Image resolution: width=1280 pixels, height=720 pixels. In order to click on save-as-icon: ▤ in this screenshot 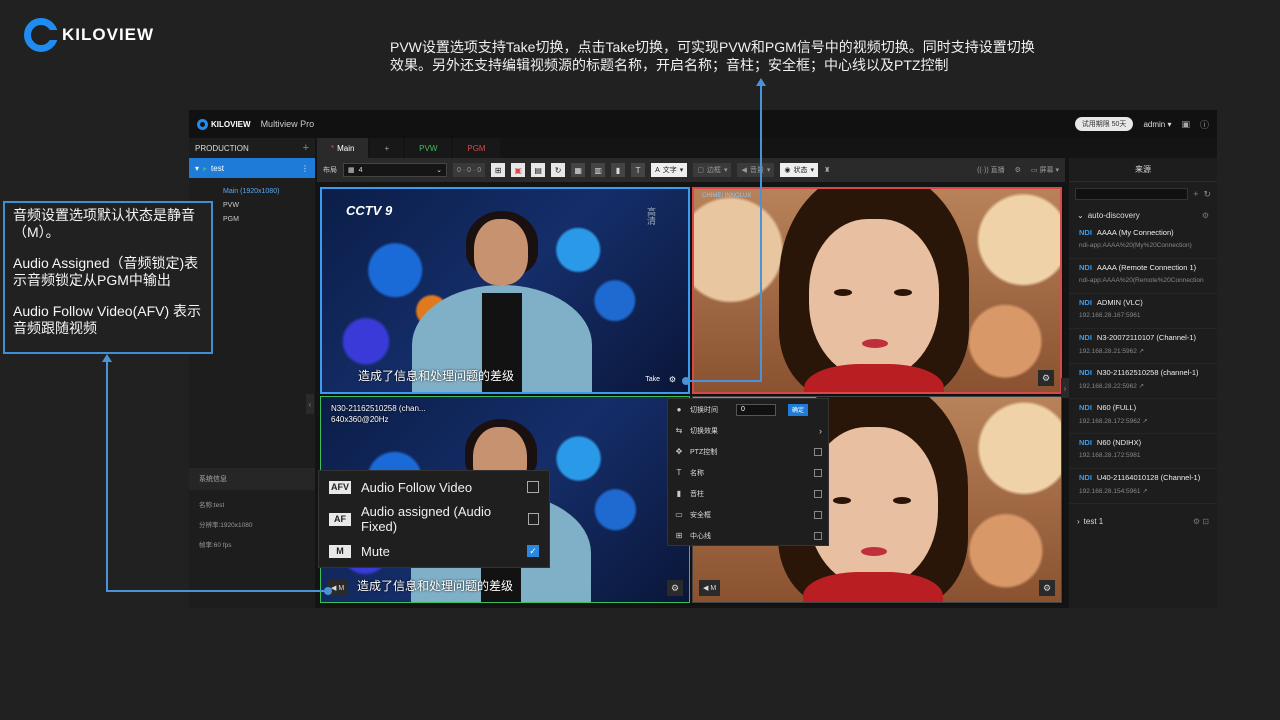, I will do `click(538, 170)`.